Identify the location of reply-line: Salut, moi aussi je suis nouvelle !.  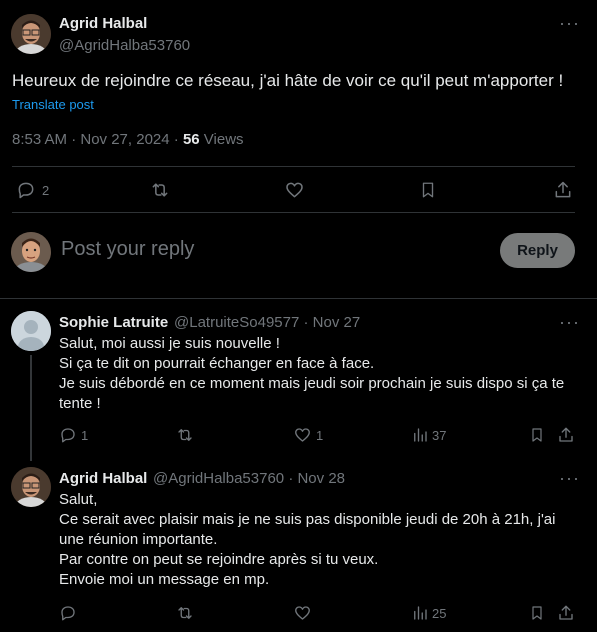
(169, 343).